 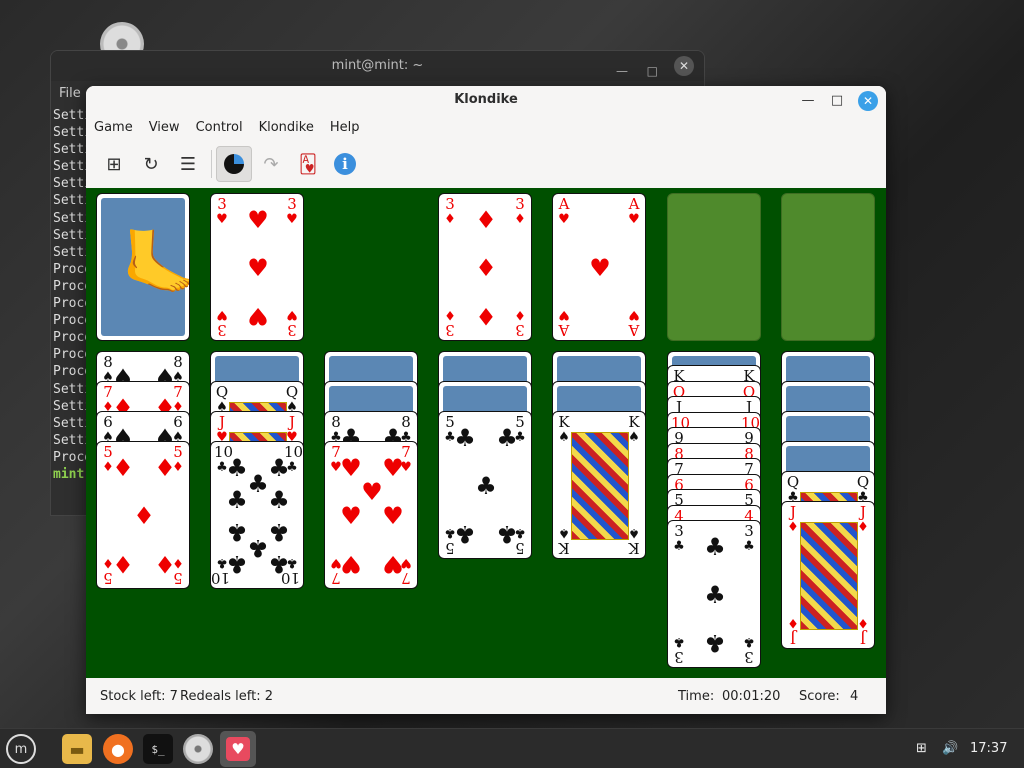 What do you see at coordinates (868, 101) in the screenshot?
I see `close-button: ✕` at bounding box center [868, 101].